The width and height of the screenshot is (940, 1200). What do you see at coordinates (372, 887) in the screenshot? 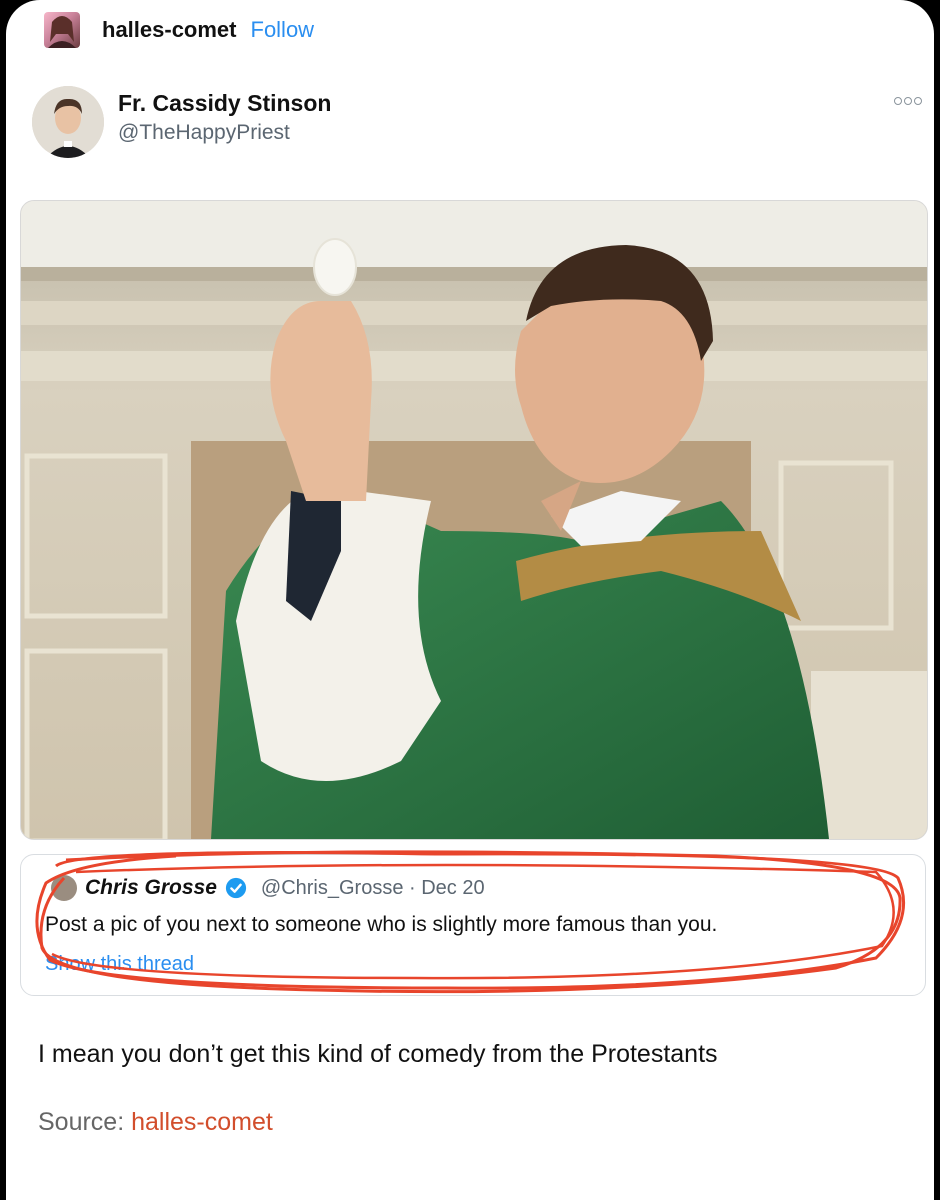
I see `quoted-tweet-handle-date: @Chris_Grosse · Dec 20` at bounding box center [372, 887].